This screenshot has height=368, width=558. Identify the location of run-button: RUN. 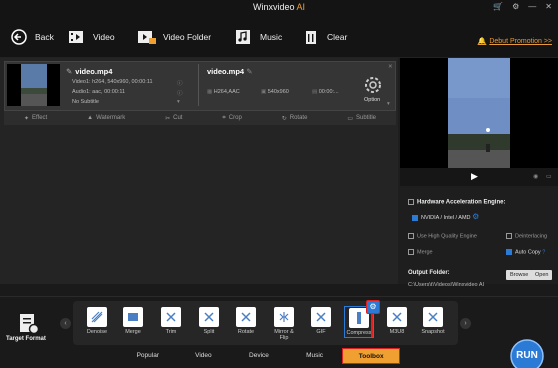
(527, 353).